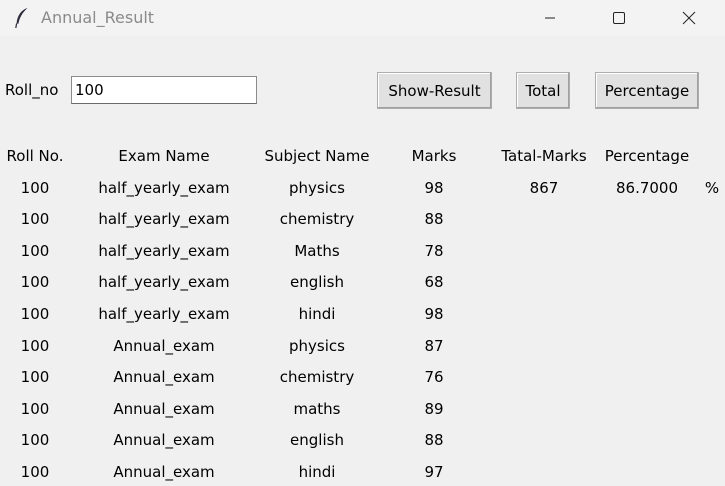  I want to click on roll-no-input, so click(164, 90).